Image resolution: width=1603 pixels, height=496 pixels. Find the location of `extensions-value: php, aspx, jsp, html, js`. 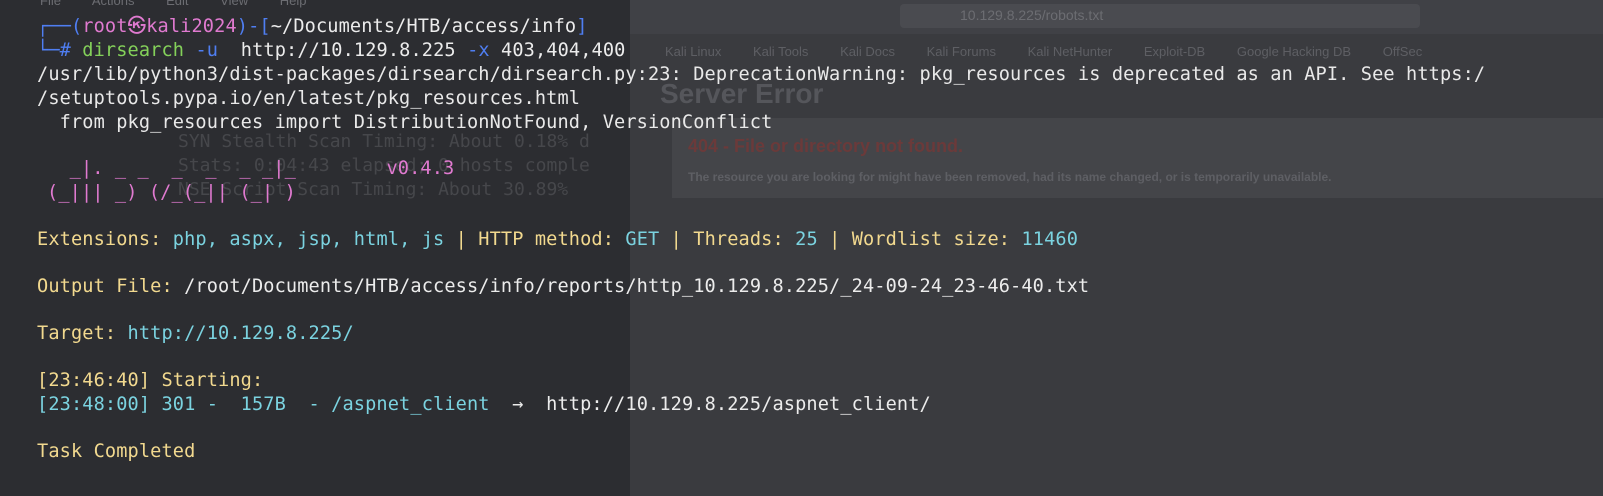

extensions-value: php, aspx, jsp, html, js is located at coordinates (308, 239).